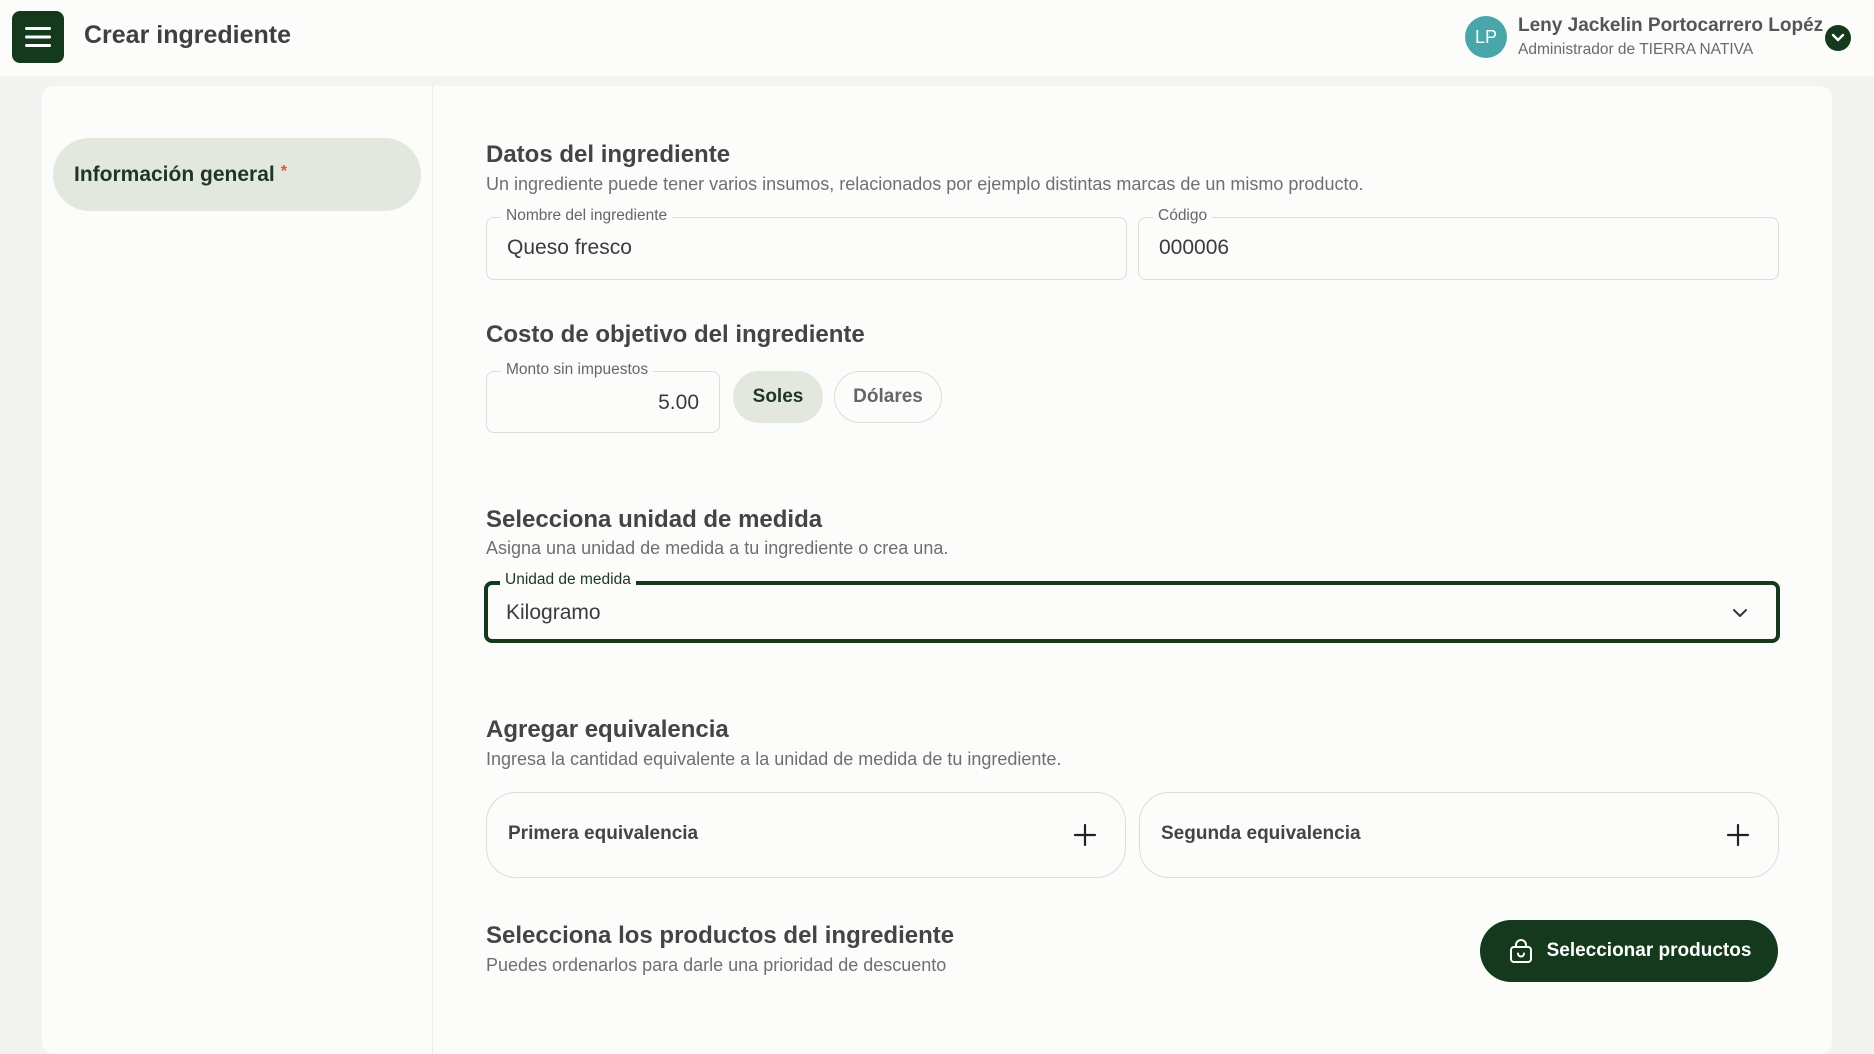 This screenshot has height=1054, width=1874. What do you see at coordinates (720, 935) in the screenshot?
I see `section-title-productos: Selecciona los productos del ingrediente` at bounding box center [720, 935].